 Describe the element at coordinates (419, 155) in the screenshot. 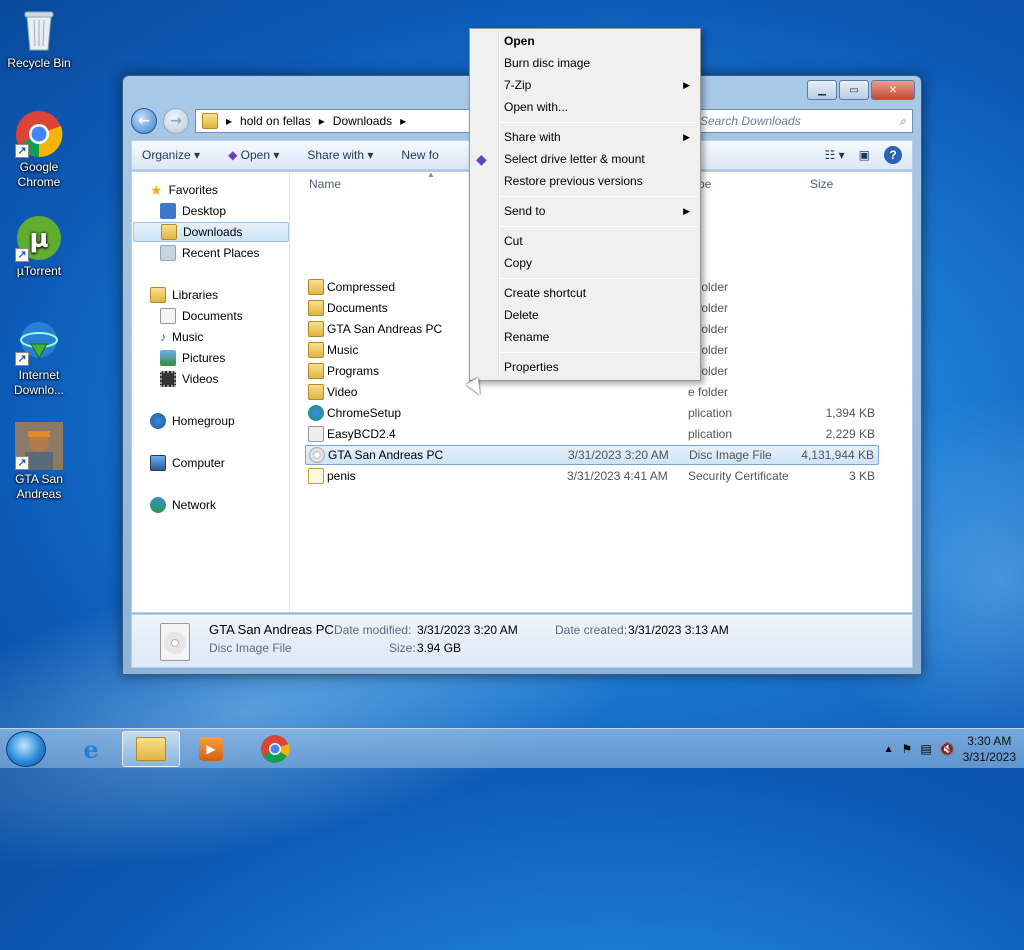

I see `new-folder-button: New fo` at that location.